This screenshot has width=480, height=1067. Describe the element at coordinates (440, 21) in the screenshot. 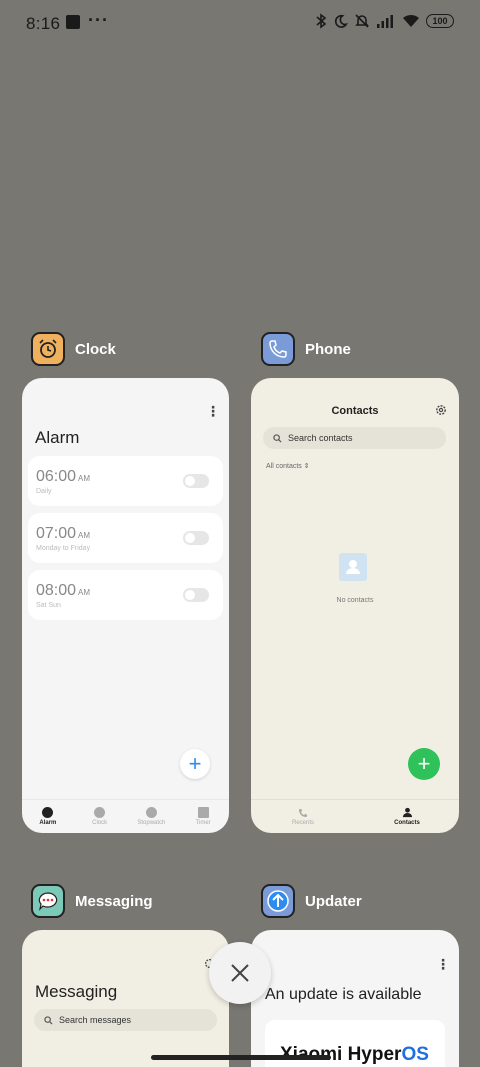

I see `battery-icon: 100` at that location.